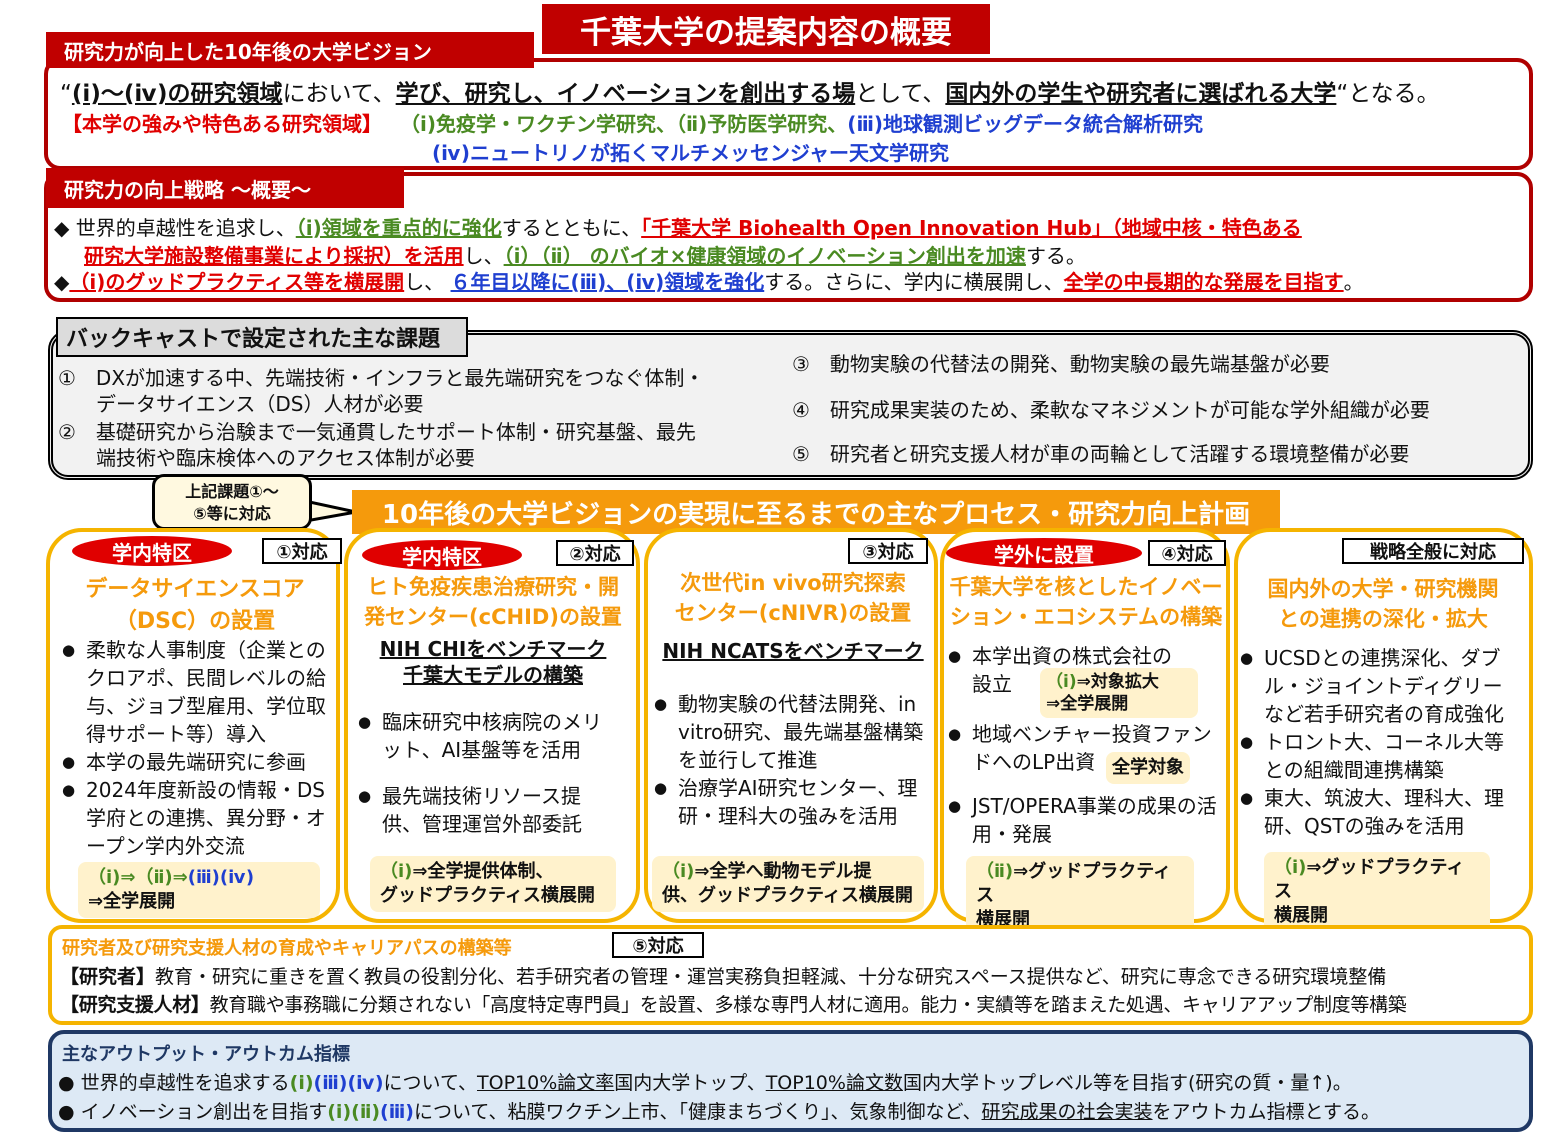 This screenshot has height=1136, width=1555. What do you see at coordinates (766, 29) in the screenshot?
I see `page-title: 千葉大学の提案内容の概要` at bounding box center [766, 29].